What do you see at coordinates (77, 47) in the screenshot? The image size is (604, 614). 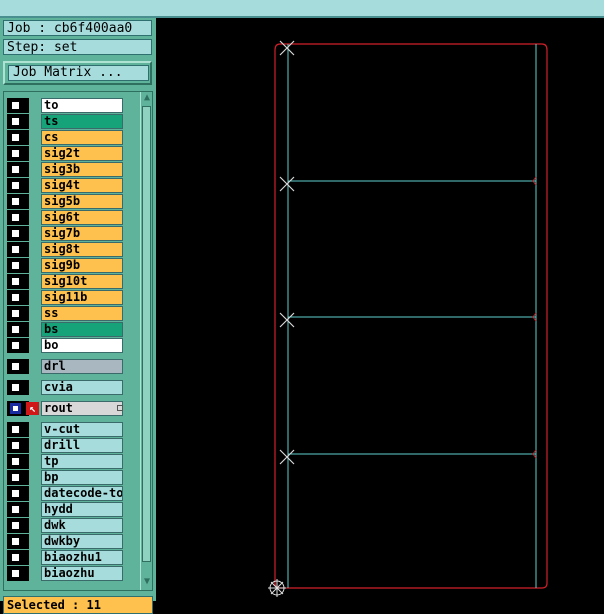 I see `step-label: Step: set` at bounding box center [77, 47].